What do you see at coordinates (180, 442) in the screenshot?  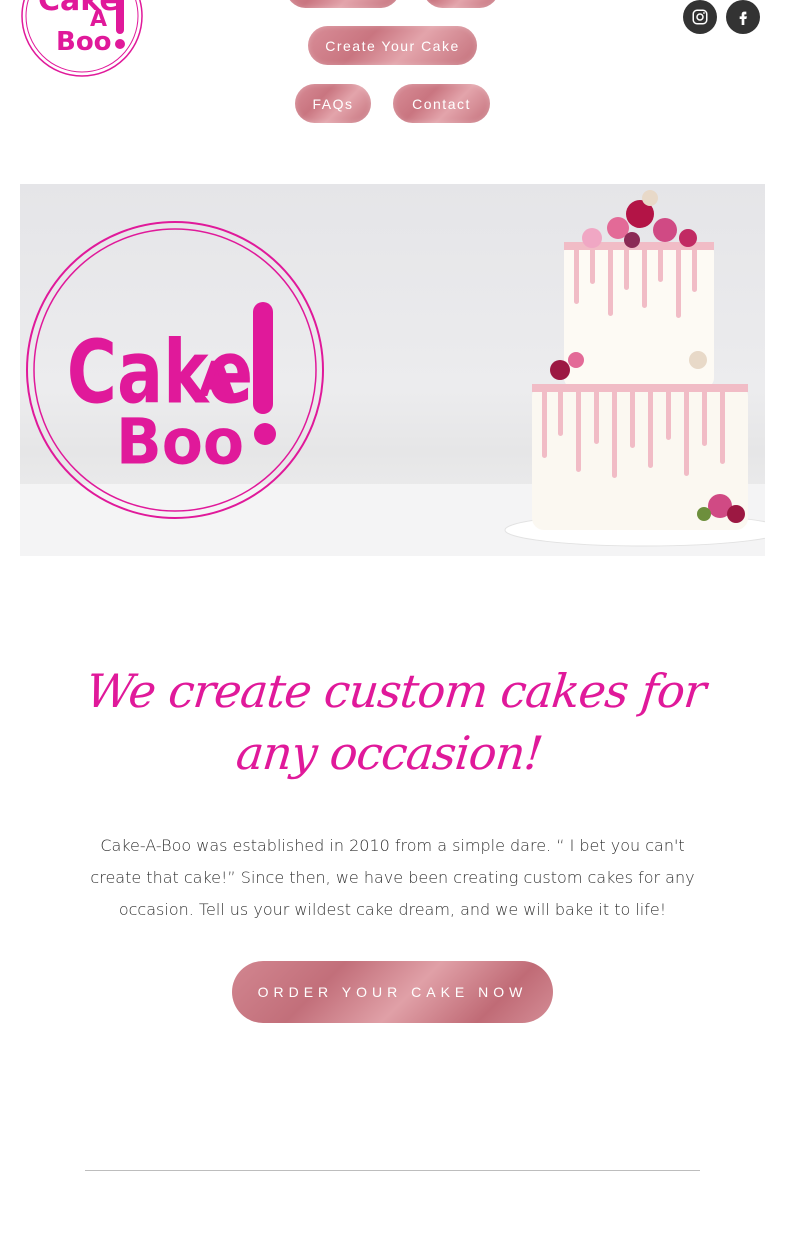 I see `hero-logo-text-boo: Boo` at bounding box center [180, 442].